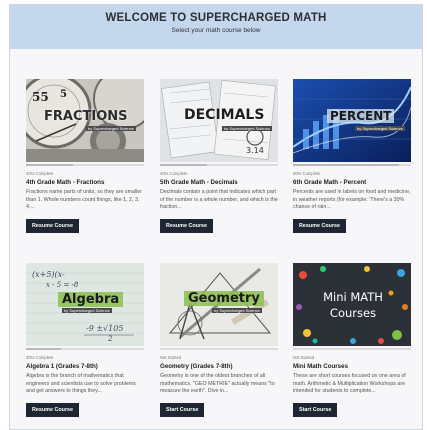  What do you see at coordinates (219, 349) in the screenshot?
I see `progress-bar-geometry` at bounding box center [219, 349].